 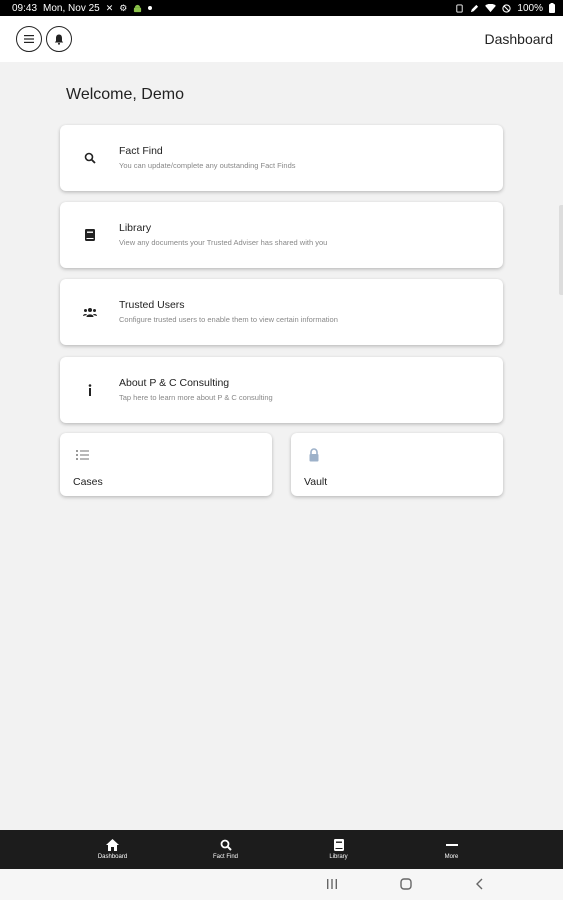 I want to click on notifications-button, so click(x=59, y=39).